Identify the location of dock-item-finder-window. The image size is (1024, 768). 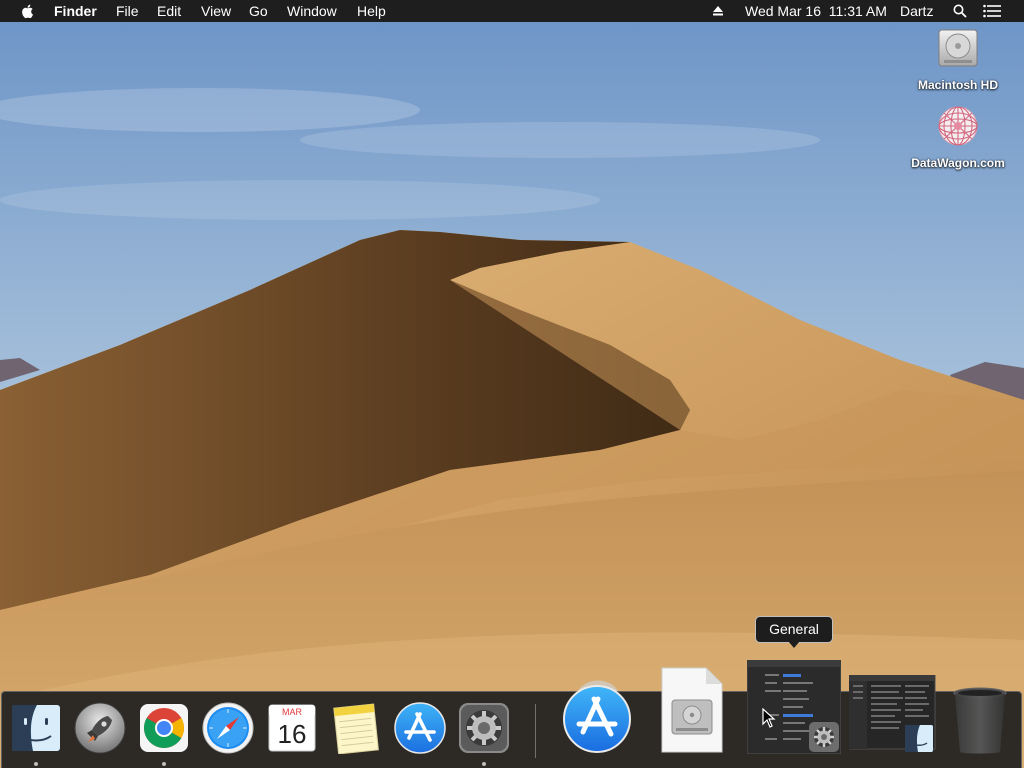
(893, 715).